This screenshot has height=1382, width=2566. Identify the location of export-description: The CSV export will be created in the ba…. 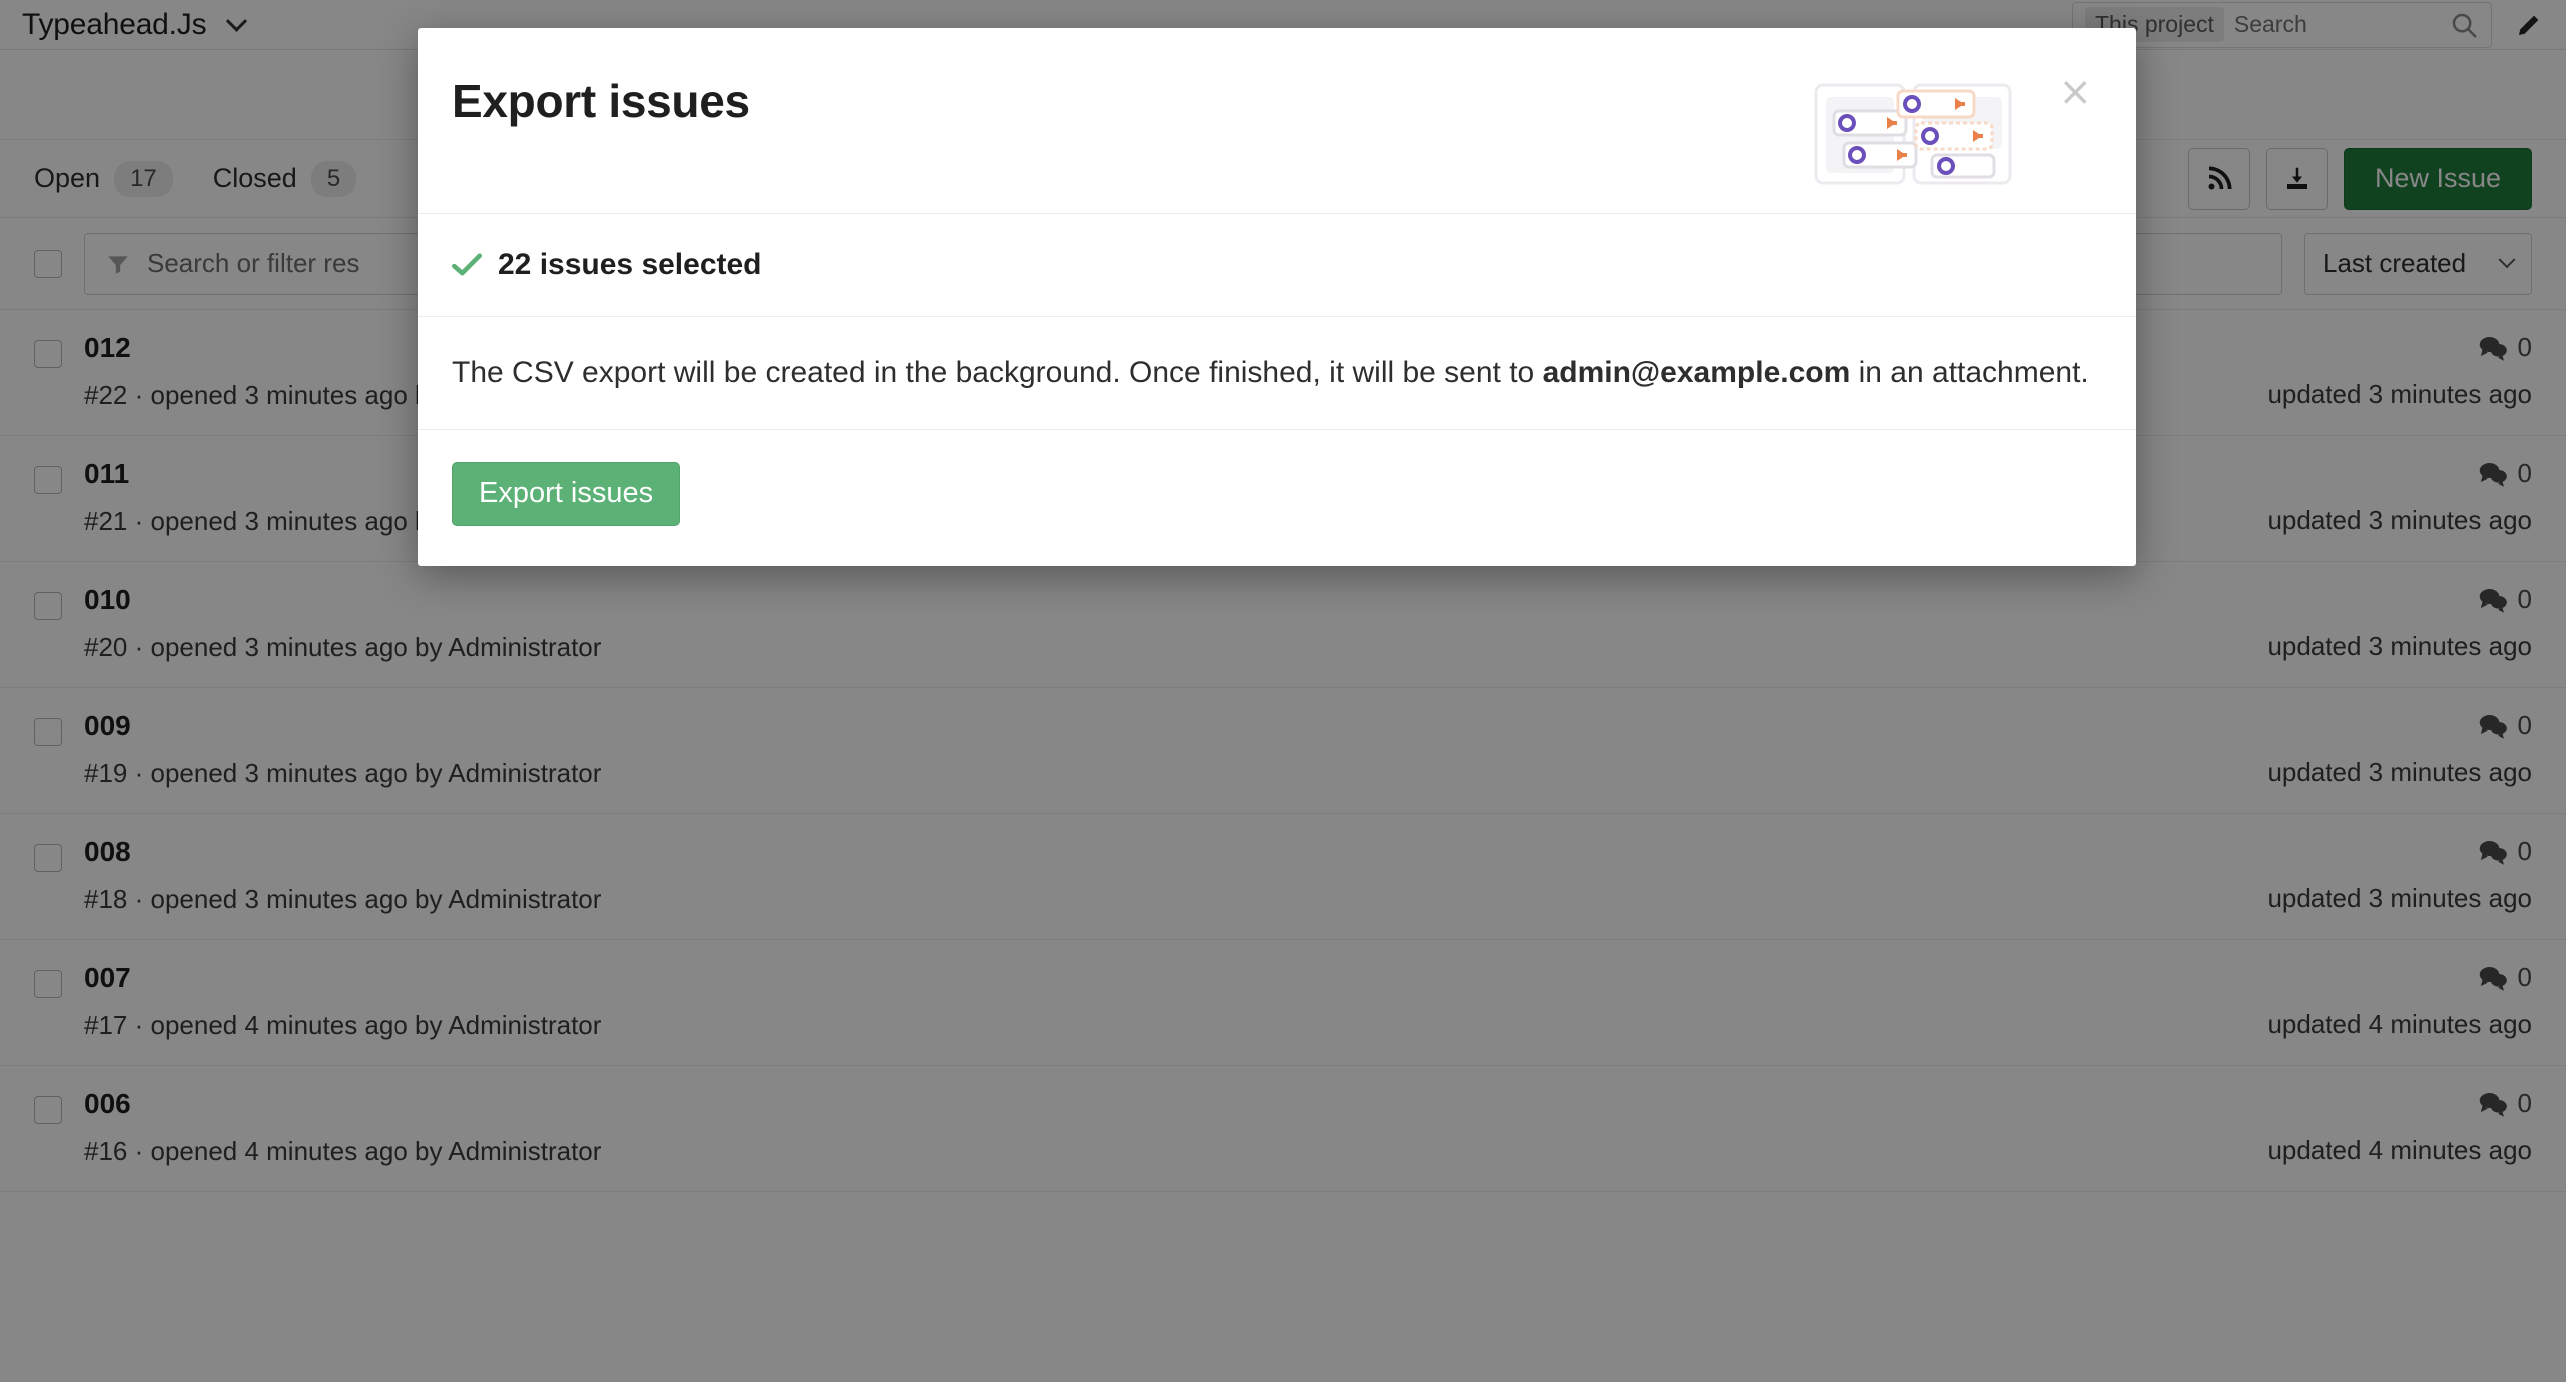
(1274, 373).